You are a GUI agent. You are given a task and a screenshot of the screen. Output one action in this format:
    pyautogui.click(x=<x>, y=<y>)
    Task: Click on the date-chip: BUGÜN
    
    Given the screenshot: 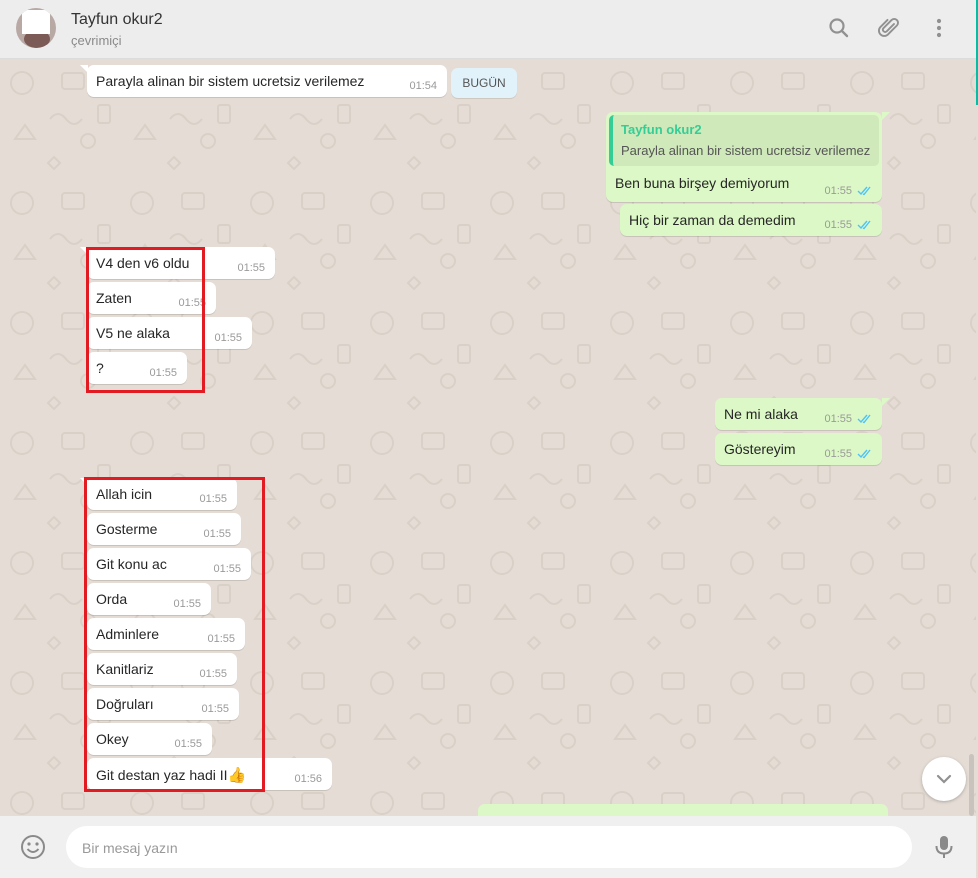 What is the action you would take?
    pyautogui.click(x=484, y=83)
    